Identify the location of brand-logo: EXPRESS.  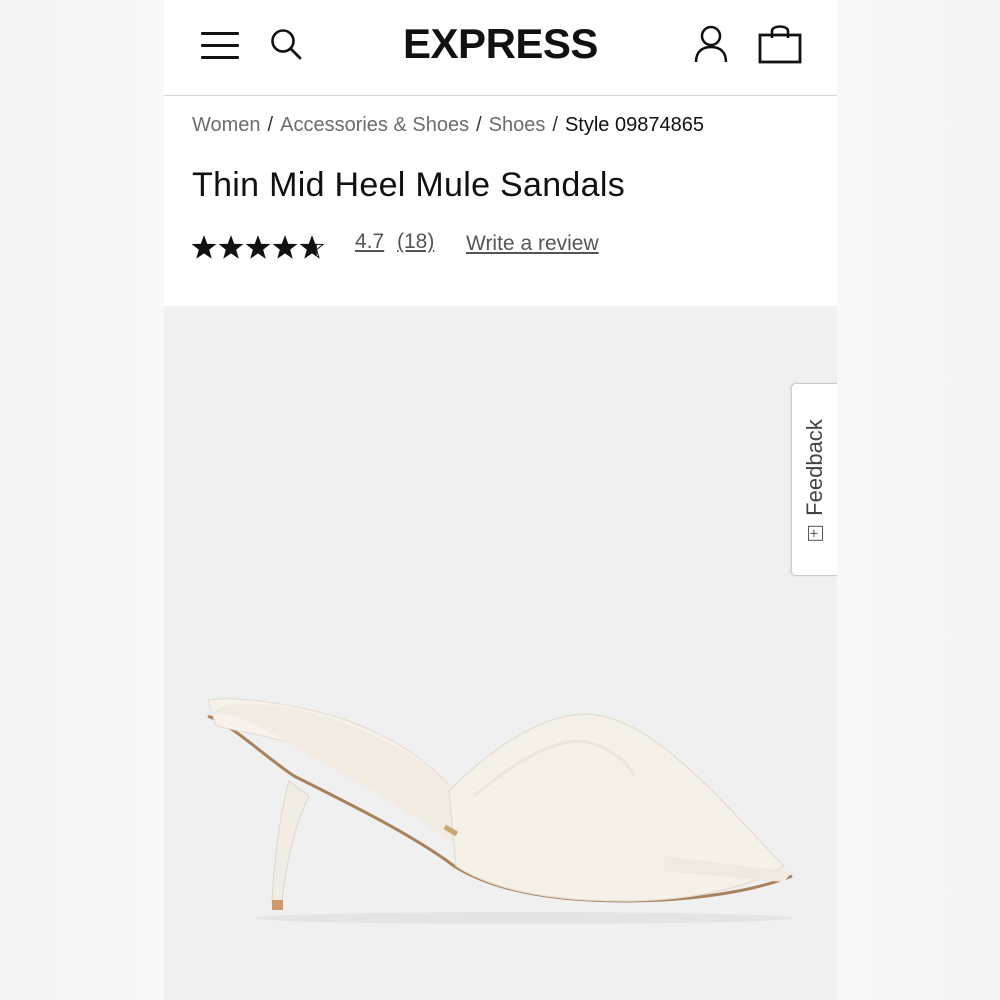
(500, 44).